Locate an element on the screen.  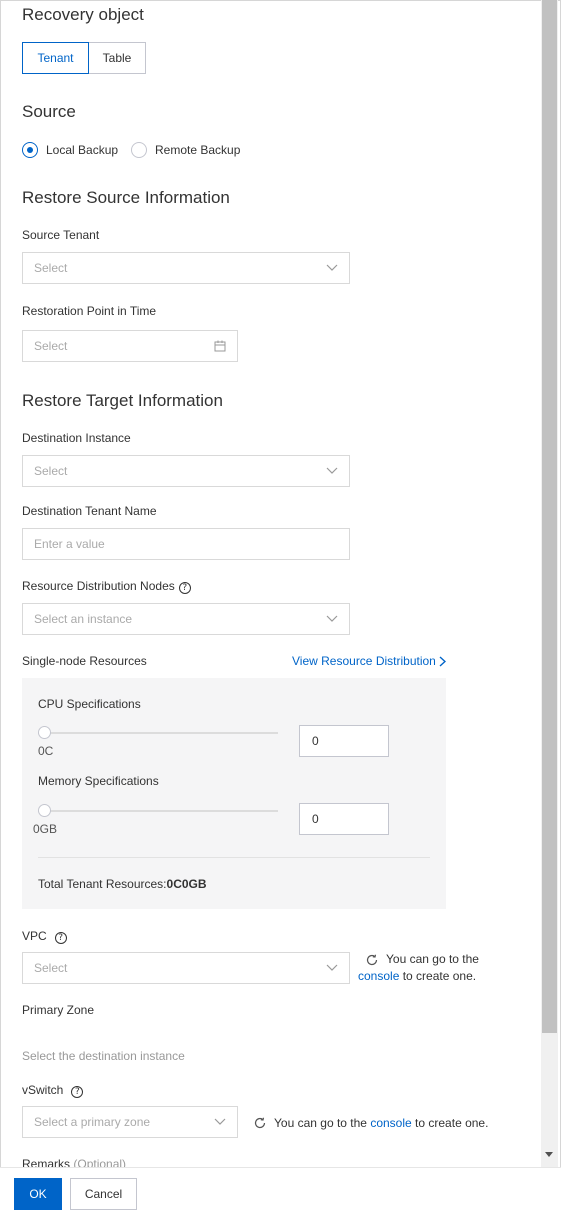
cpu-number-input: 0 is located at coordinates (344, 741).